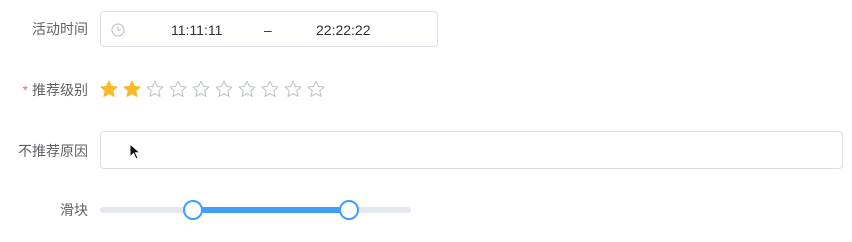 This screenshot has height=242, width=852. I want to click on reason-label: 不推荐原因, so click(53, 151).